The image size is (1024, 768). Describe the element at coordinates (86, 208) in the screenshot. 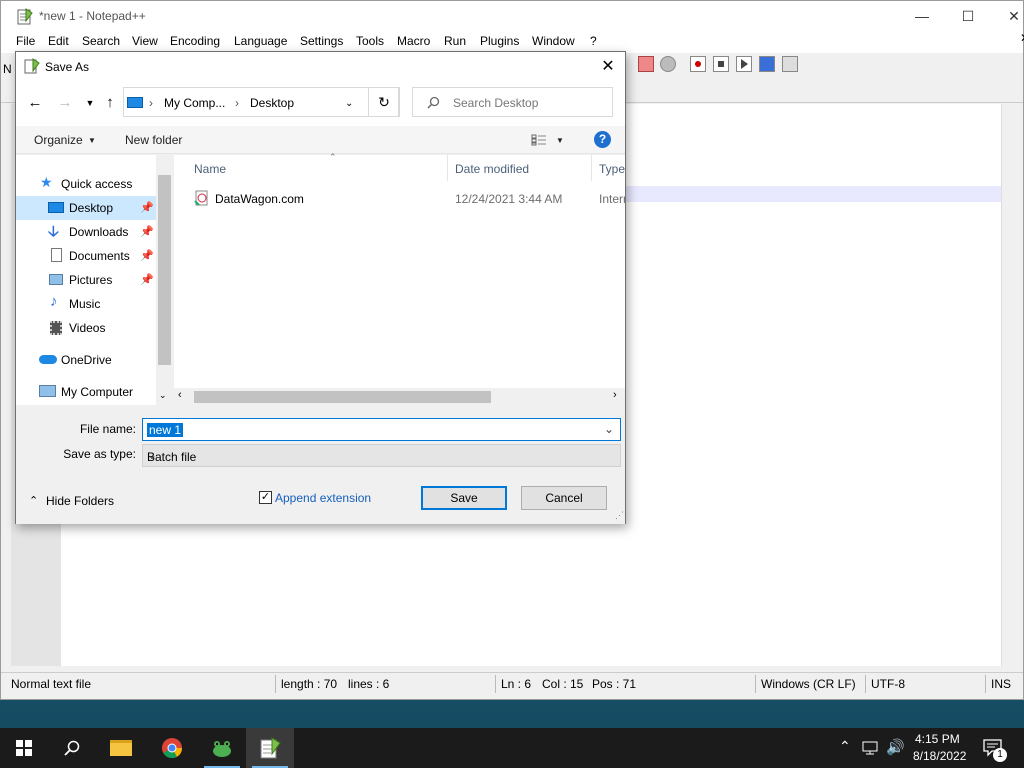

I see `nav-item-desktop: Desktop 📌` at that location.